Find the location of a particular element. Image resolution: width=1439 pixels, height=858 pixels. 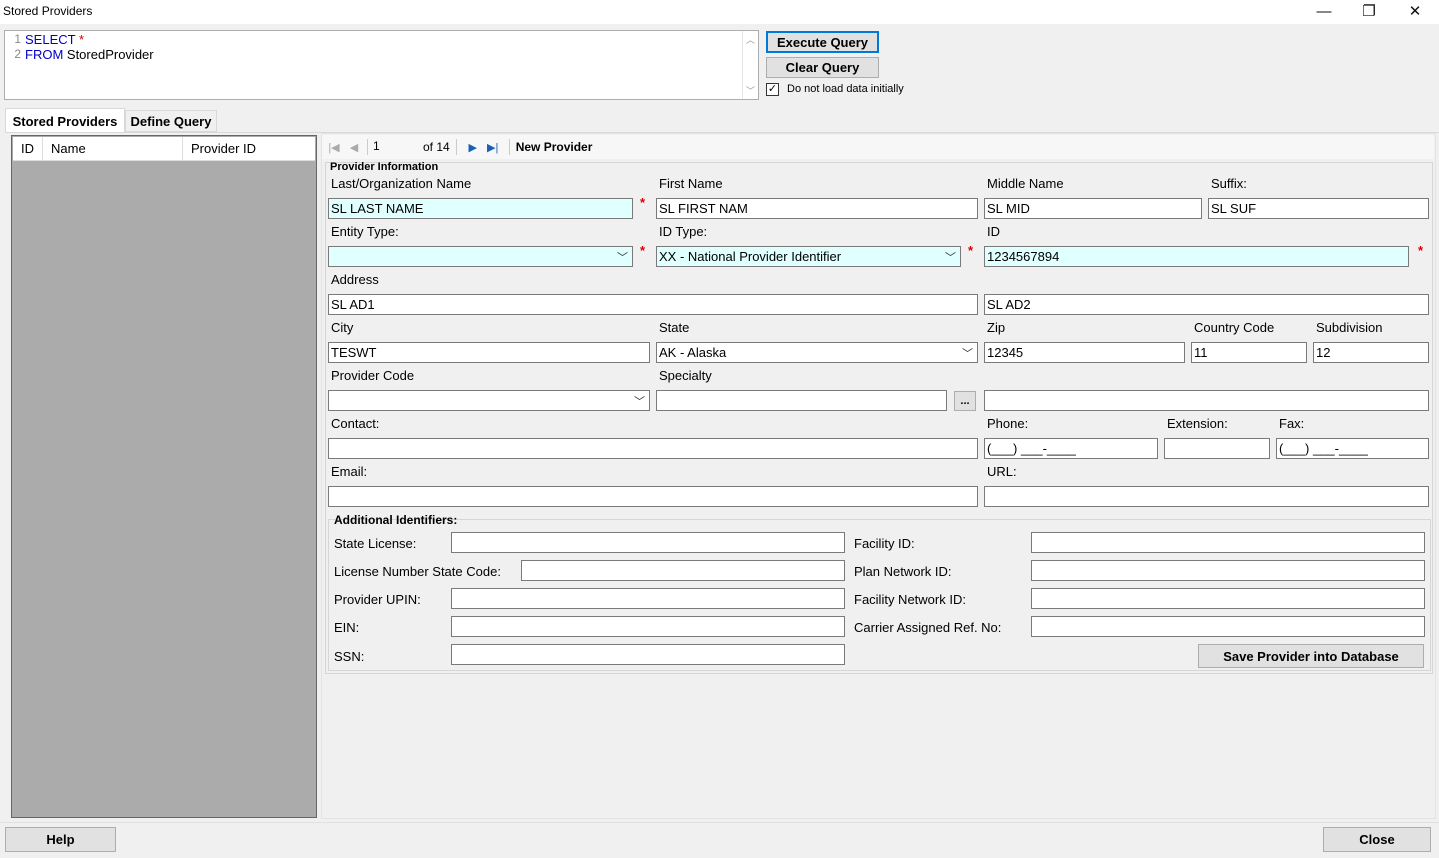

first-name-label: First Name is located at coordinates (691, 183).